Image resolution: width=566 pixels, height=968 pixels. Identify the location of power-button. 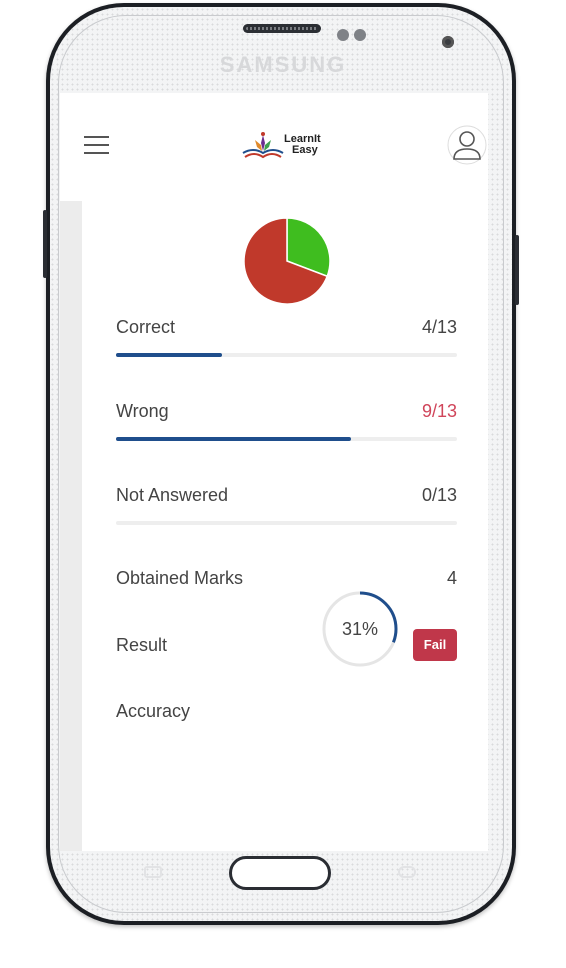
(517, 270).